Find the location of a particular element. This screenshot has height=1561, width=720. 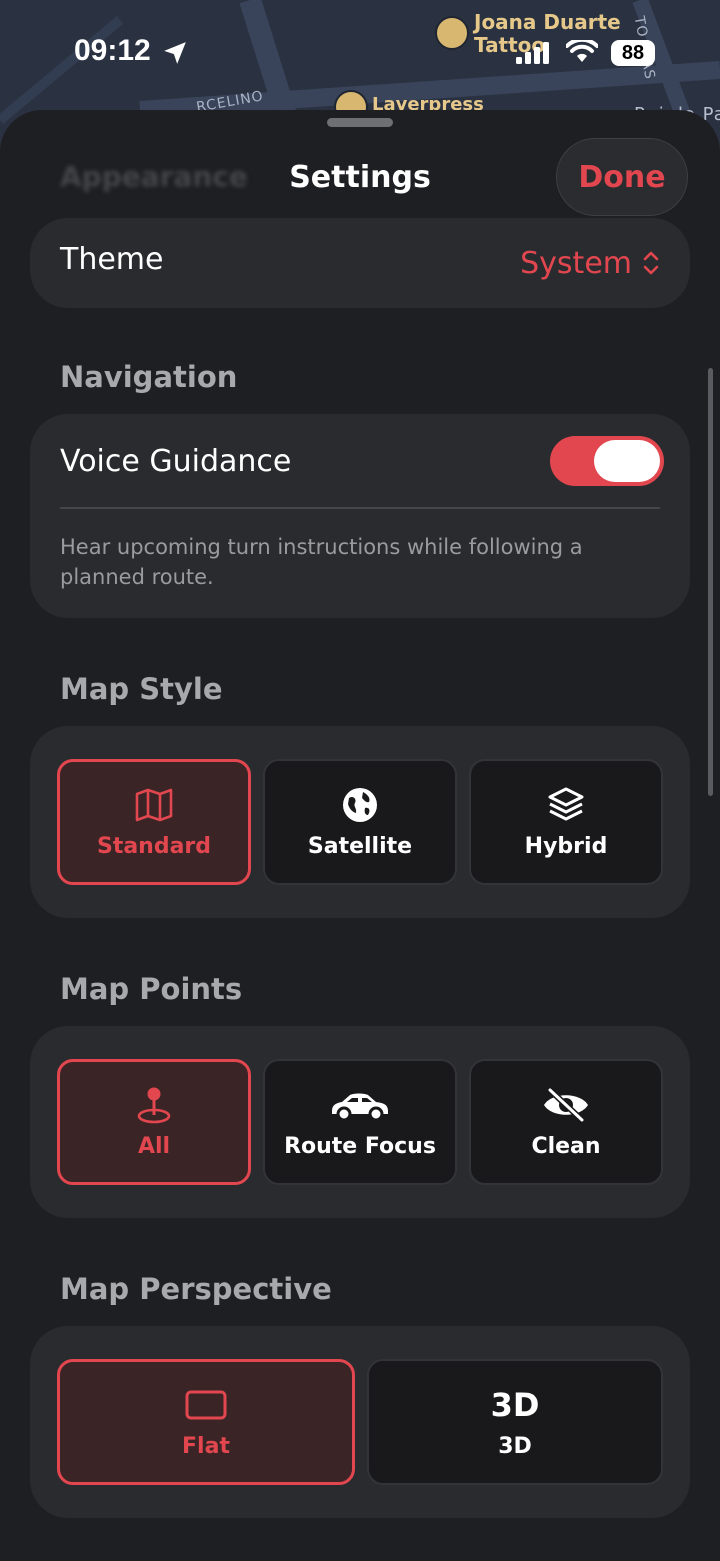

chevron-up-down-icon is located at coordinates (651, 263).